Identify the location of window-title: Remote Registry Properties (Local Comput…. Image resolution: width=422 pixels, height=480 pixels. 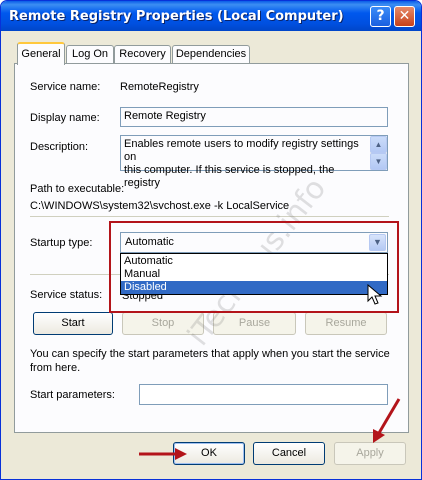
(176, 16).